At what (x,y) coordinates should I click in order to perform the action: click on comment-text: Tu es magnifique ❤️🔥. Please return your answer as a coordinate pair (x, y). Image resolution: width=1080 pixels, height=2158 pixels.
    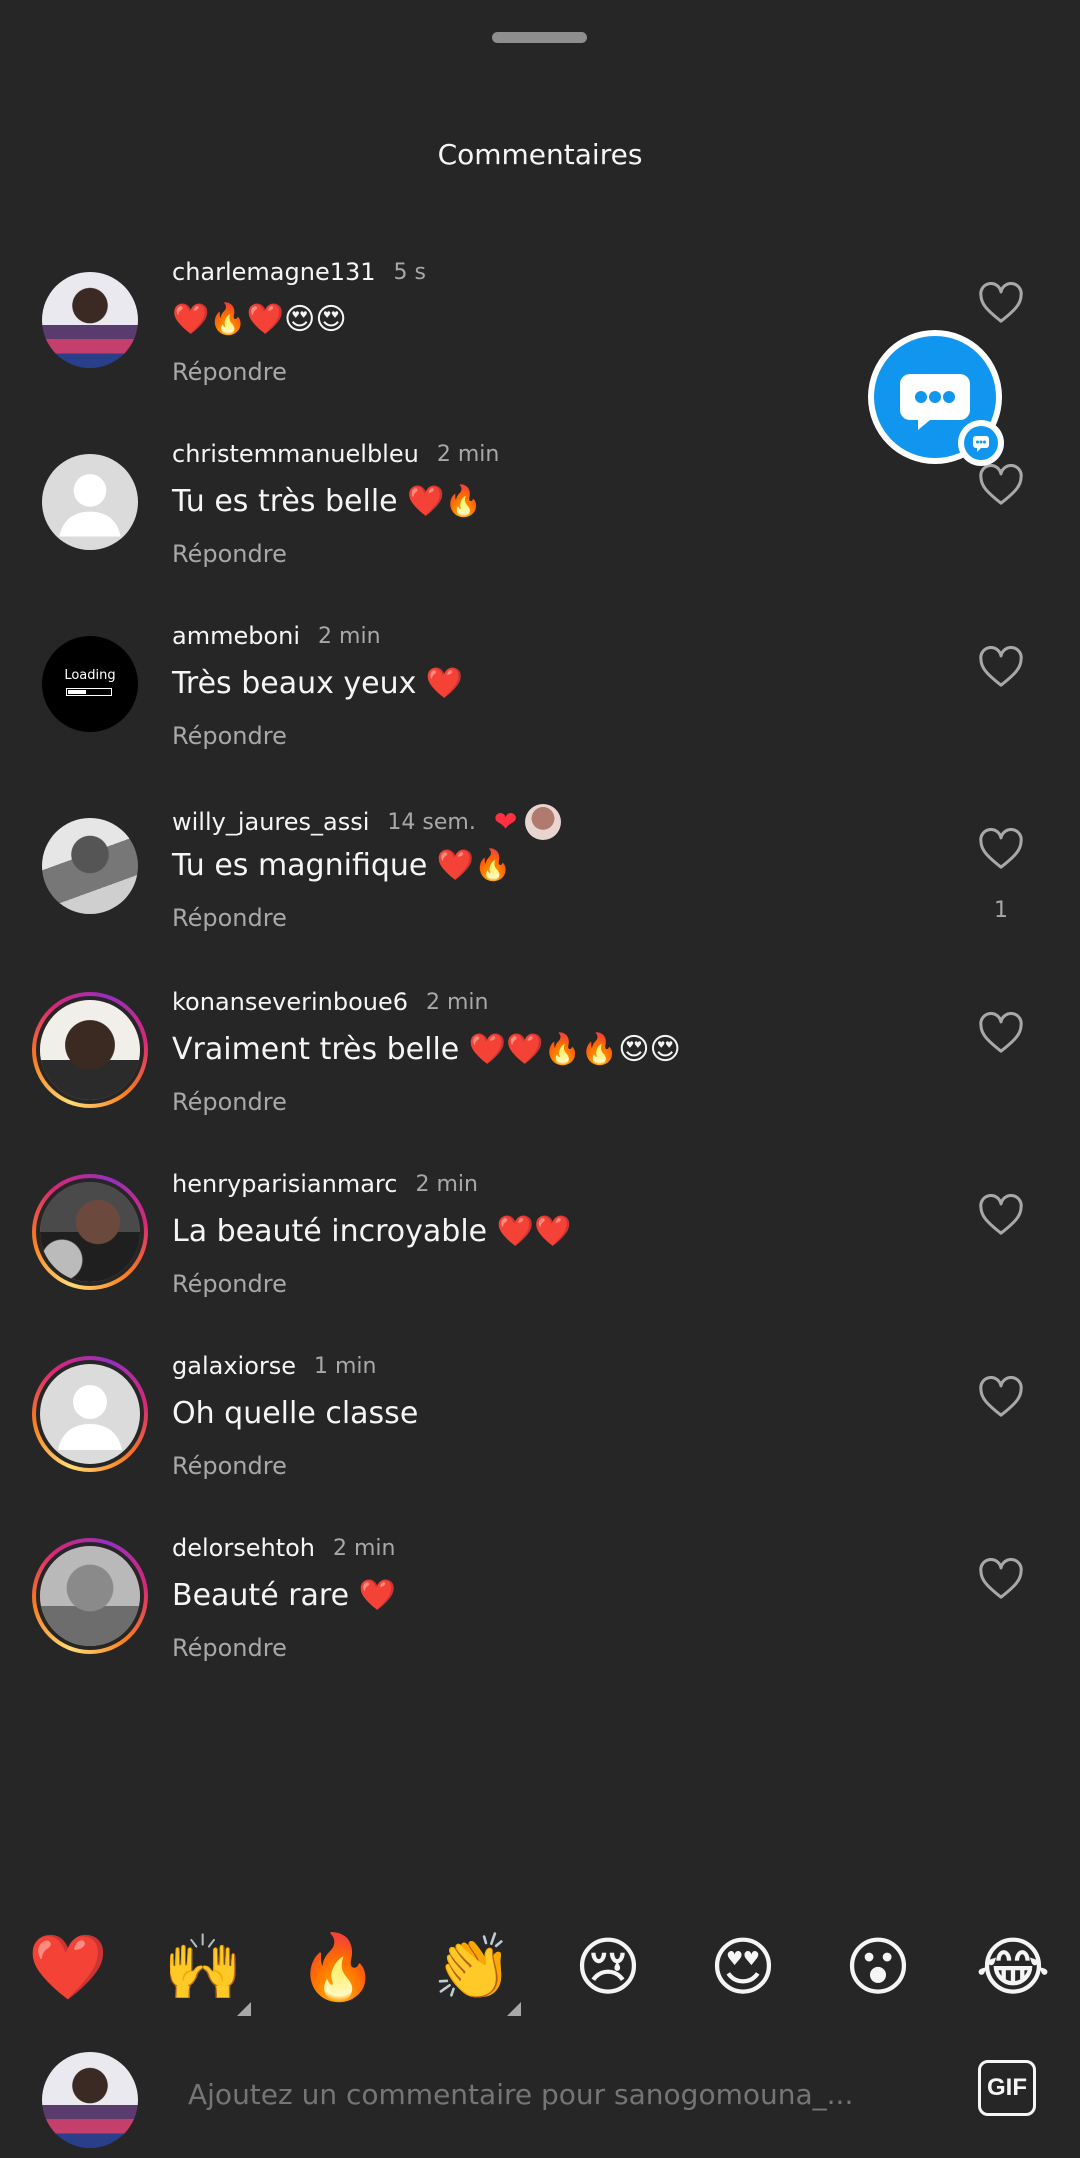
    Looking at the image, I should click on (342, 865).